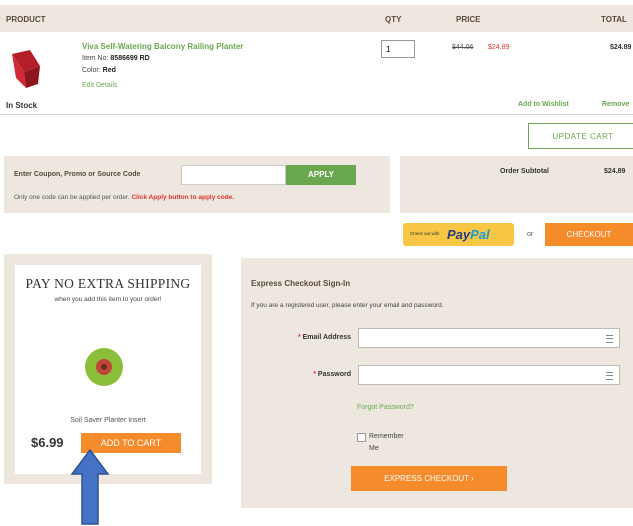  What do you see at coordinates (489, 375) in the screenshot?
I see `password-field` at bounding box center [489, 375].